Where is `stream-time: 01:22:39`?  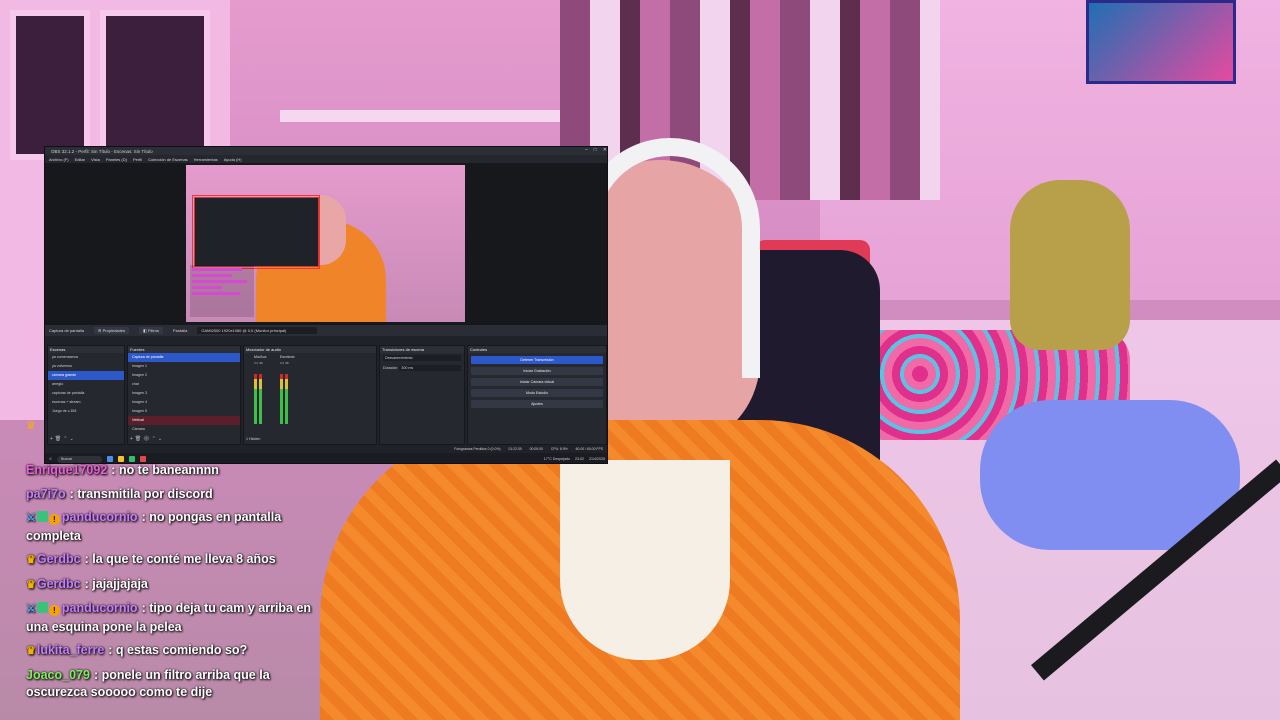
stream-time: 01:22:39 is located at coordinates (515, 449).